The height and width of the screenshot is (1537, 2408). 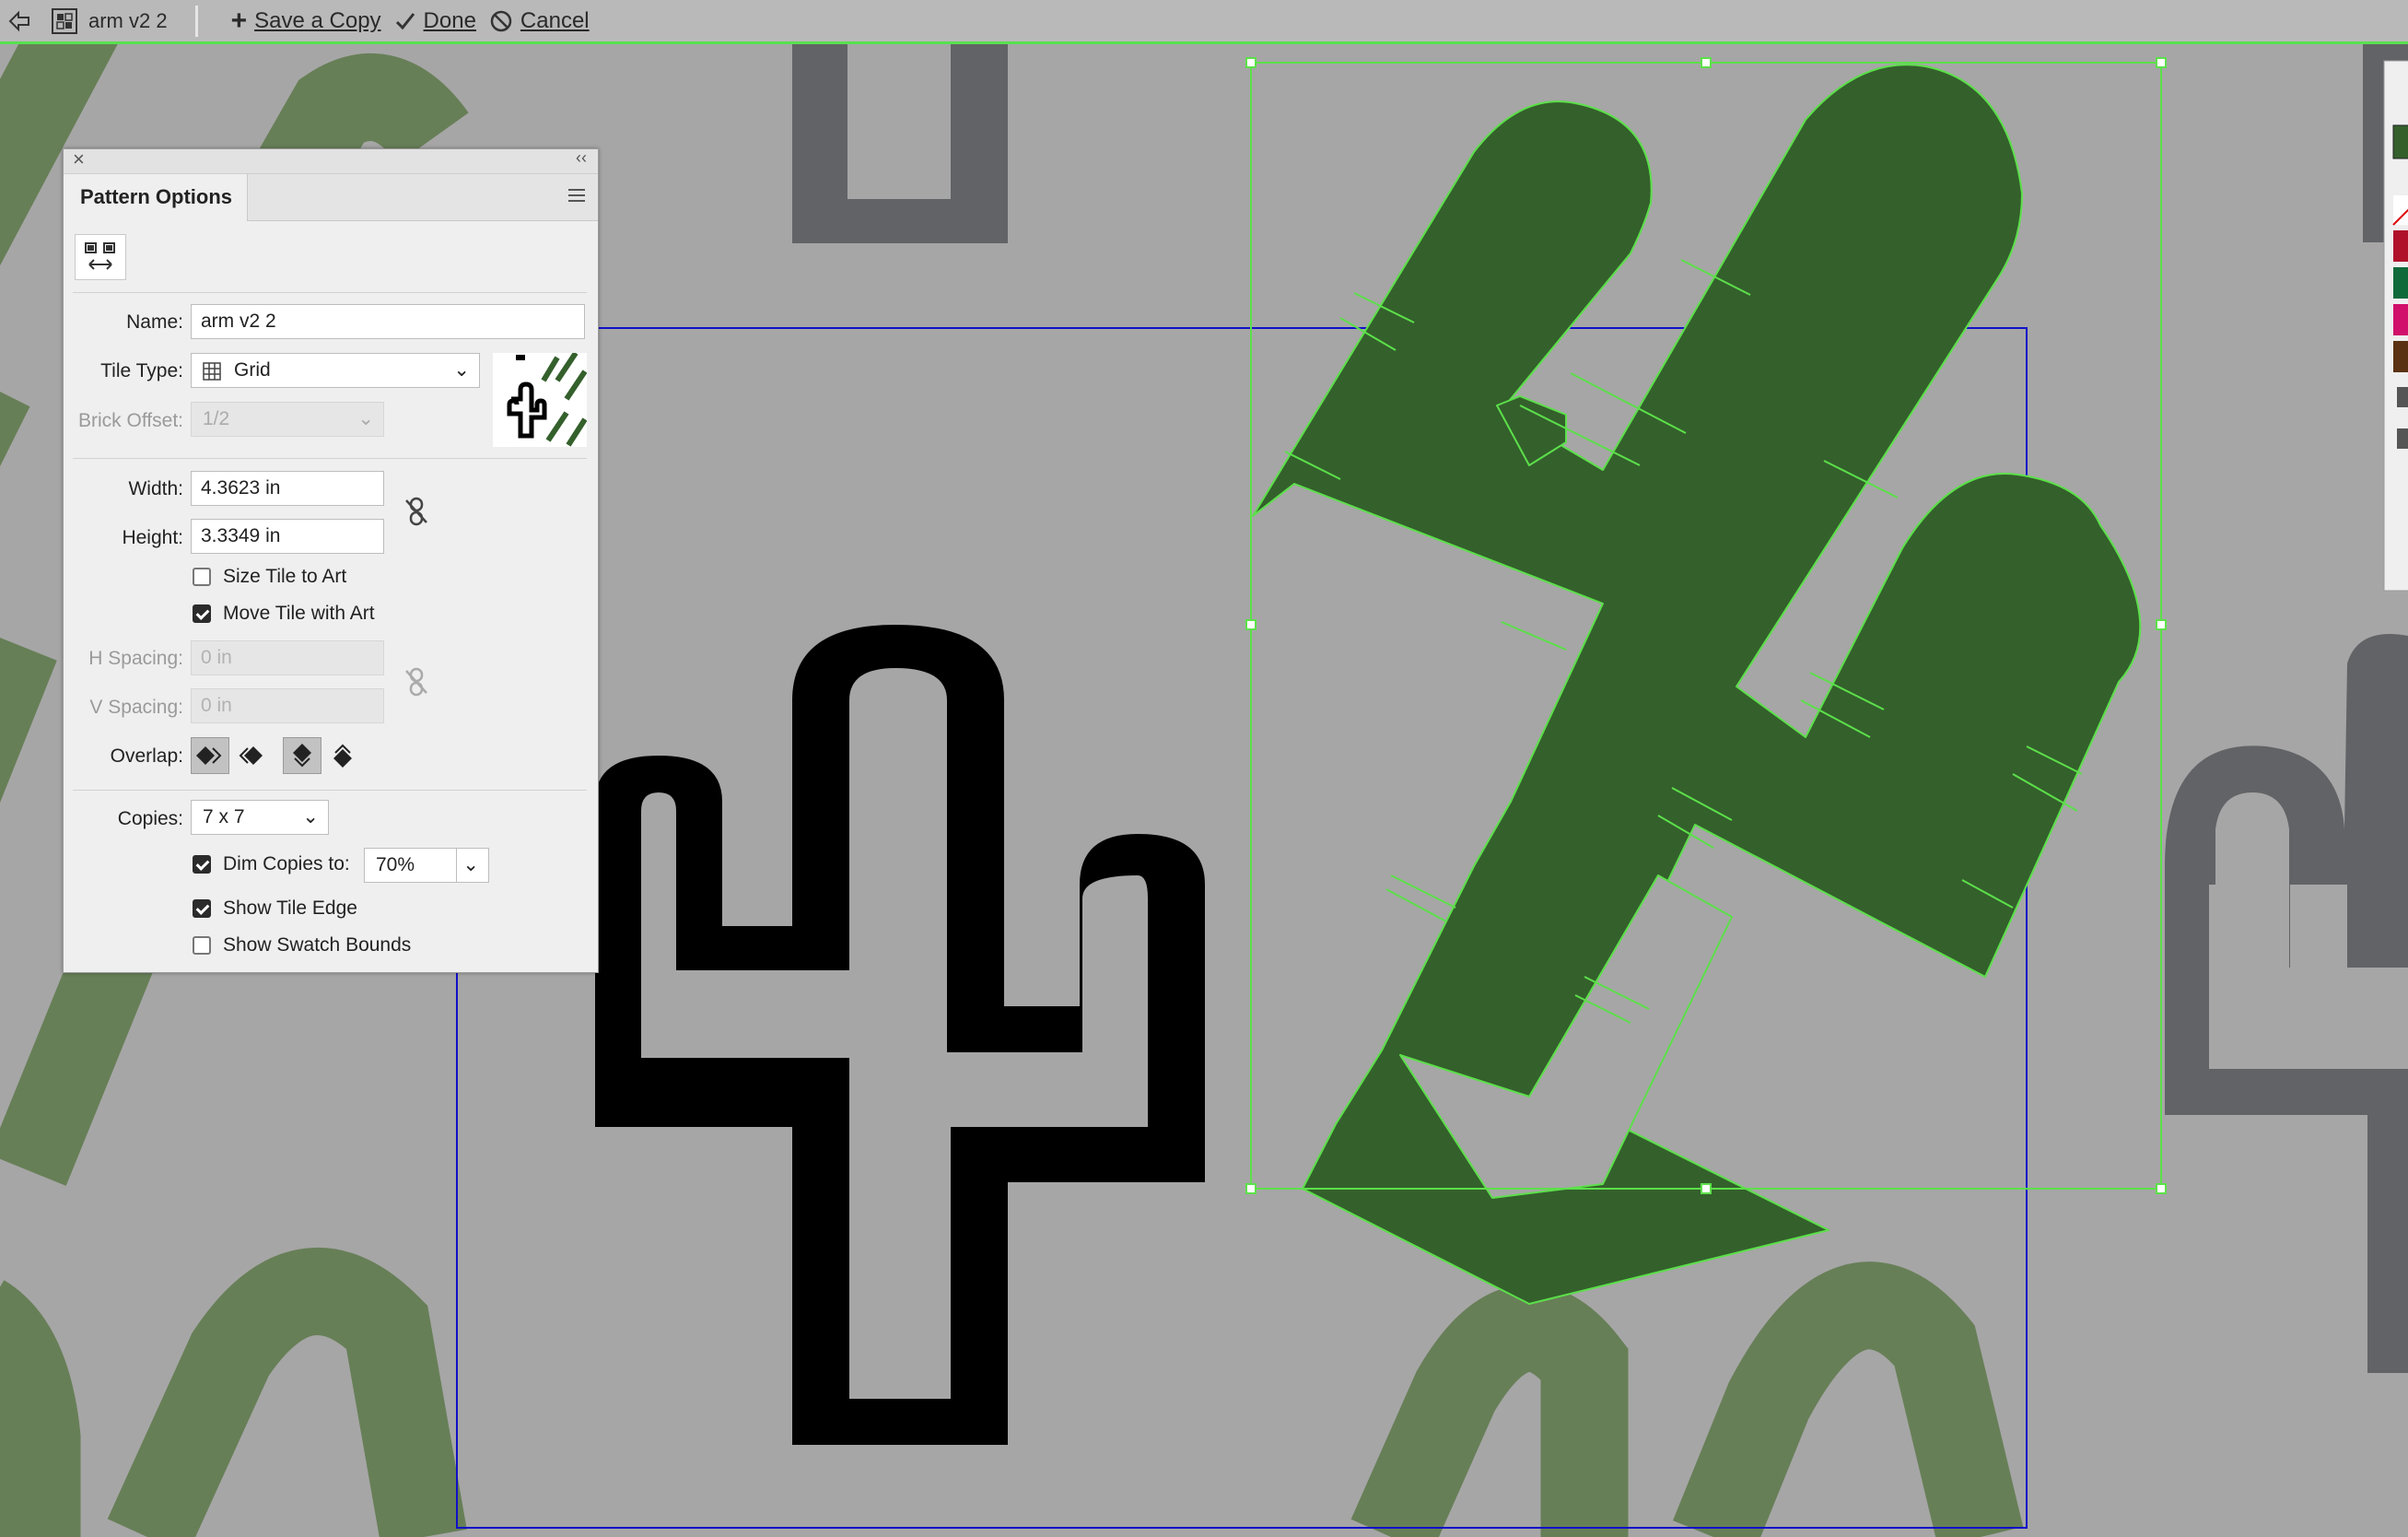 What do you see at coordinates (239, 20) in the screenshot?
I see `plus-icon: +` at bounding box center [239, 20].